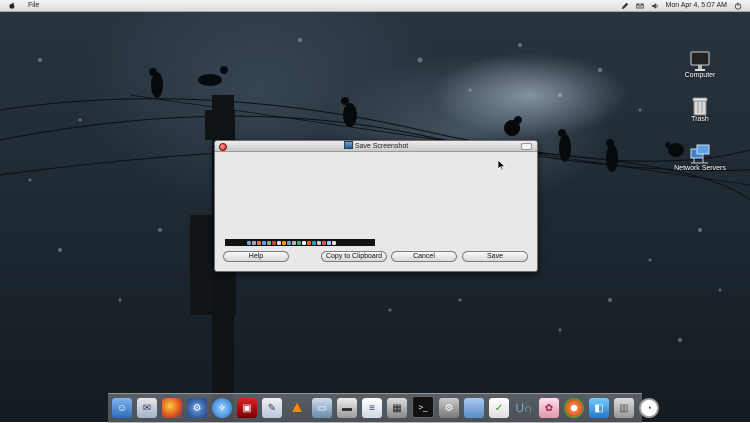 The width and height of the screenshot is (750, 423). I want to click on dialog-title: Save Screenshot, so click(381, 146).